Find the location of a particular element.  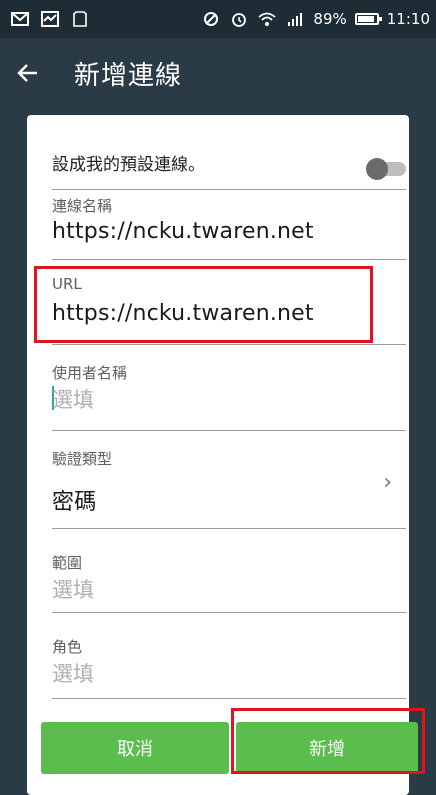

scope-input: 選填 is located at coordinates (73, 589).